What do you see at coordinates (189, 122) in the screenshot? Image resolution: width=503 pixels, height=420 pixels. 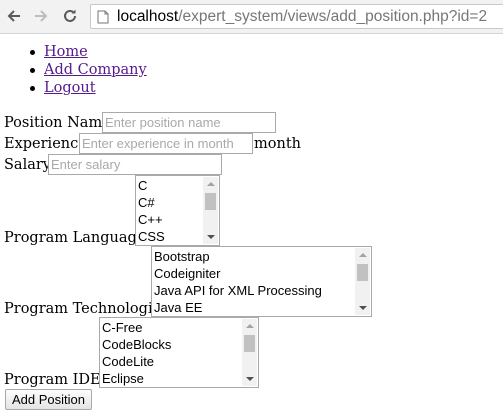 I see `position-name-input` at bounding box center [189, 122].